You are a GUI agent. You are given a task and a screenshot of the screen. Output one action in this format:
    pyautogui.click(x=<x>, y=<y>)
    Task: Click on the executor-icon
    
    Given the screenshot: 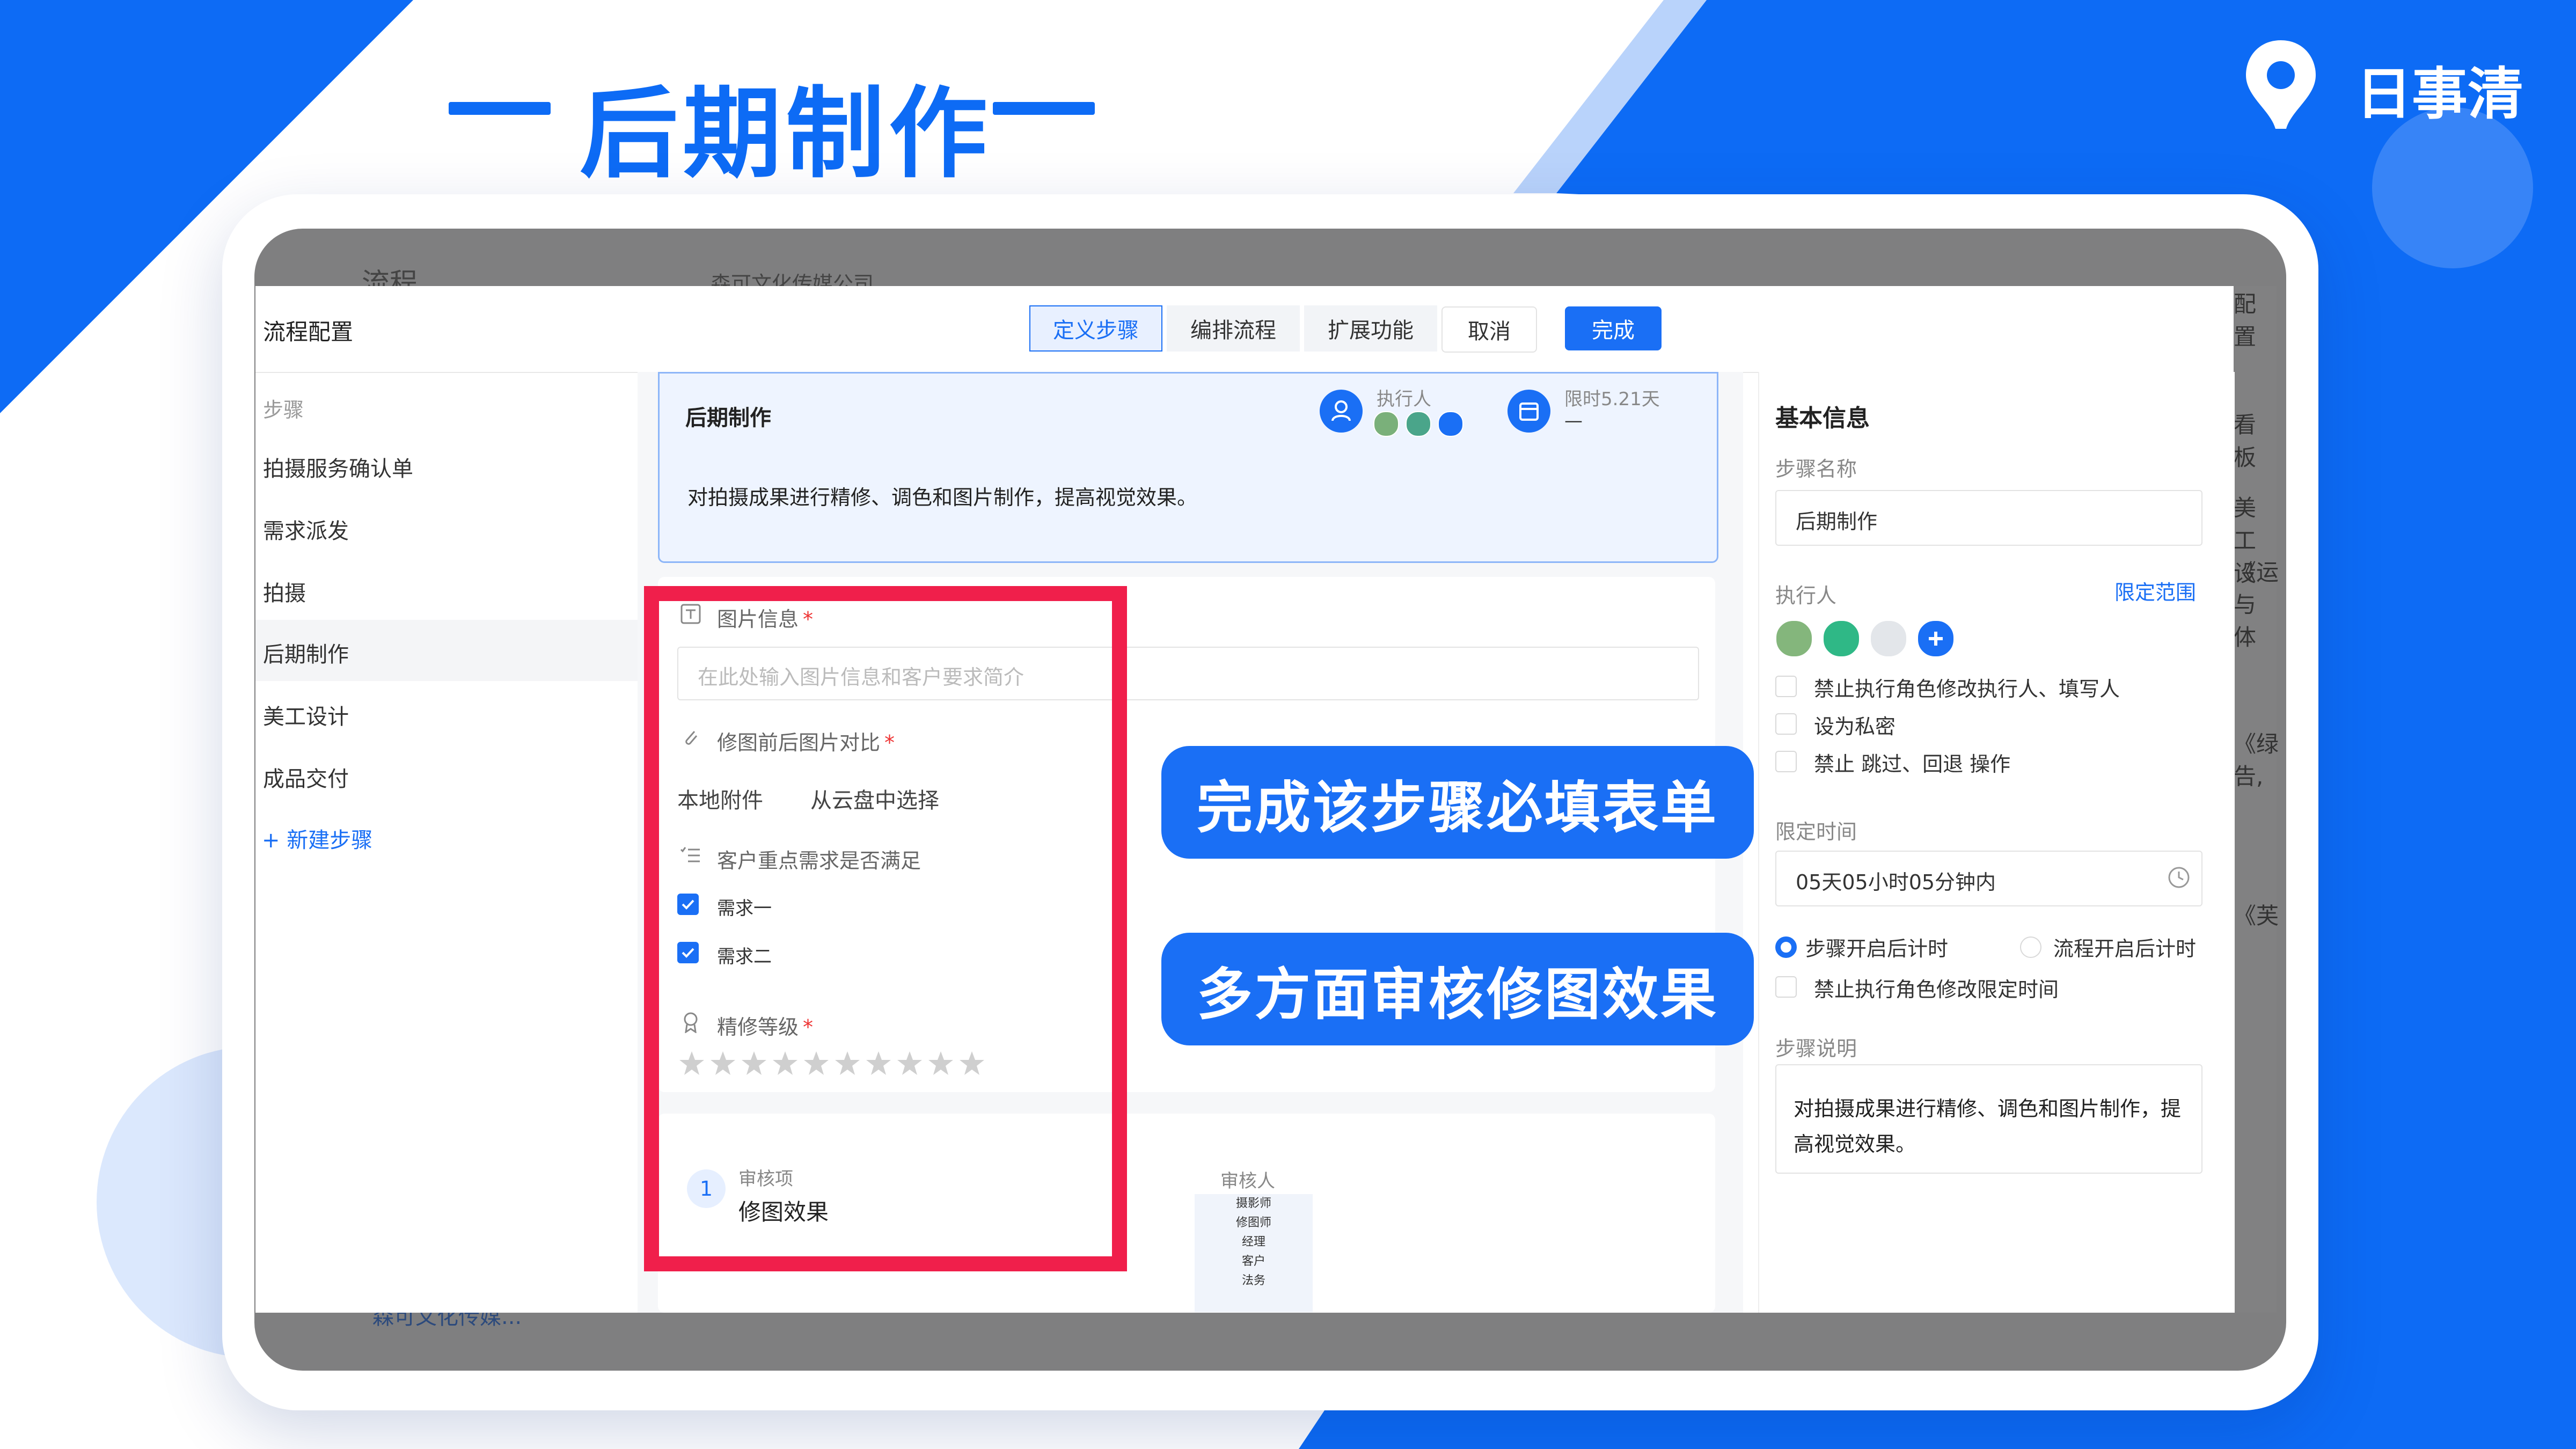 What is the action you would take?
    pyautogui.click(x=1341, y=411)
    